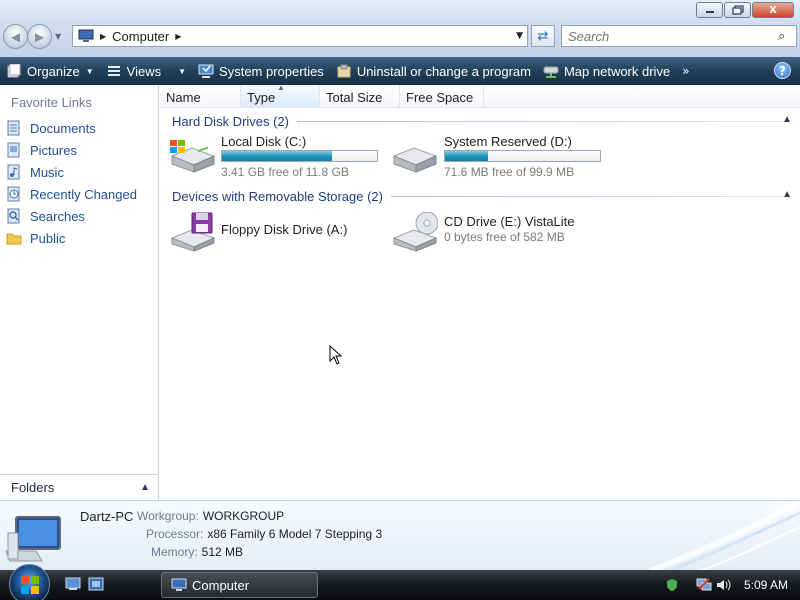  What do you see at coordinates (182, 71) in the screenshot?
I see `views-caret-icon: ▼` at bounding box center [182, 71].